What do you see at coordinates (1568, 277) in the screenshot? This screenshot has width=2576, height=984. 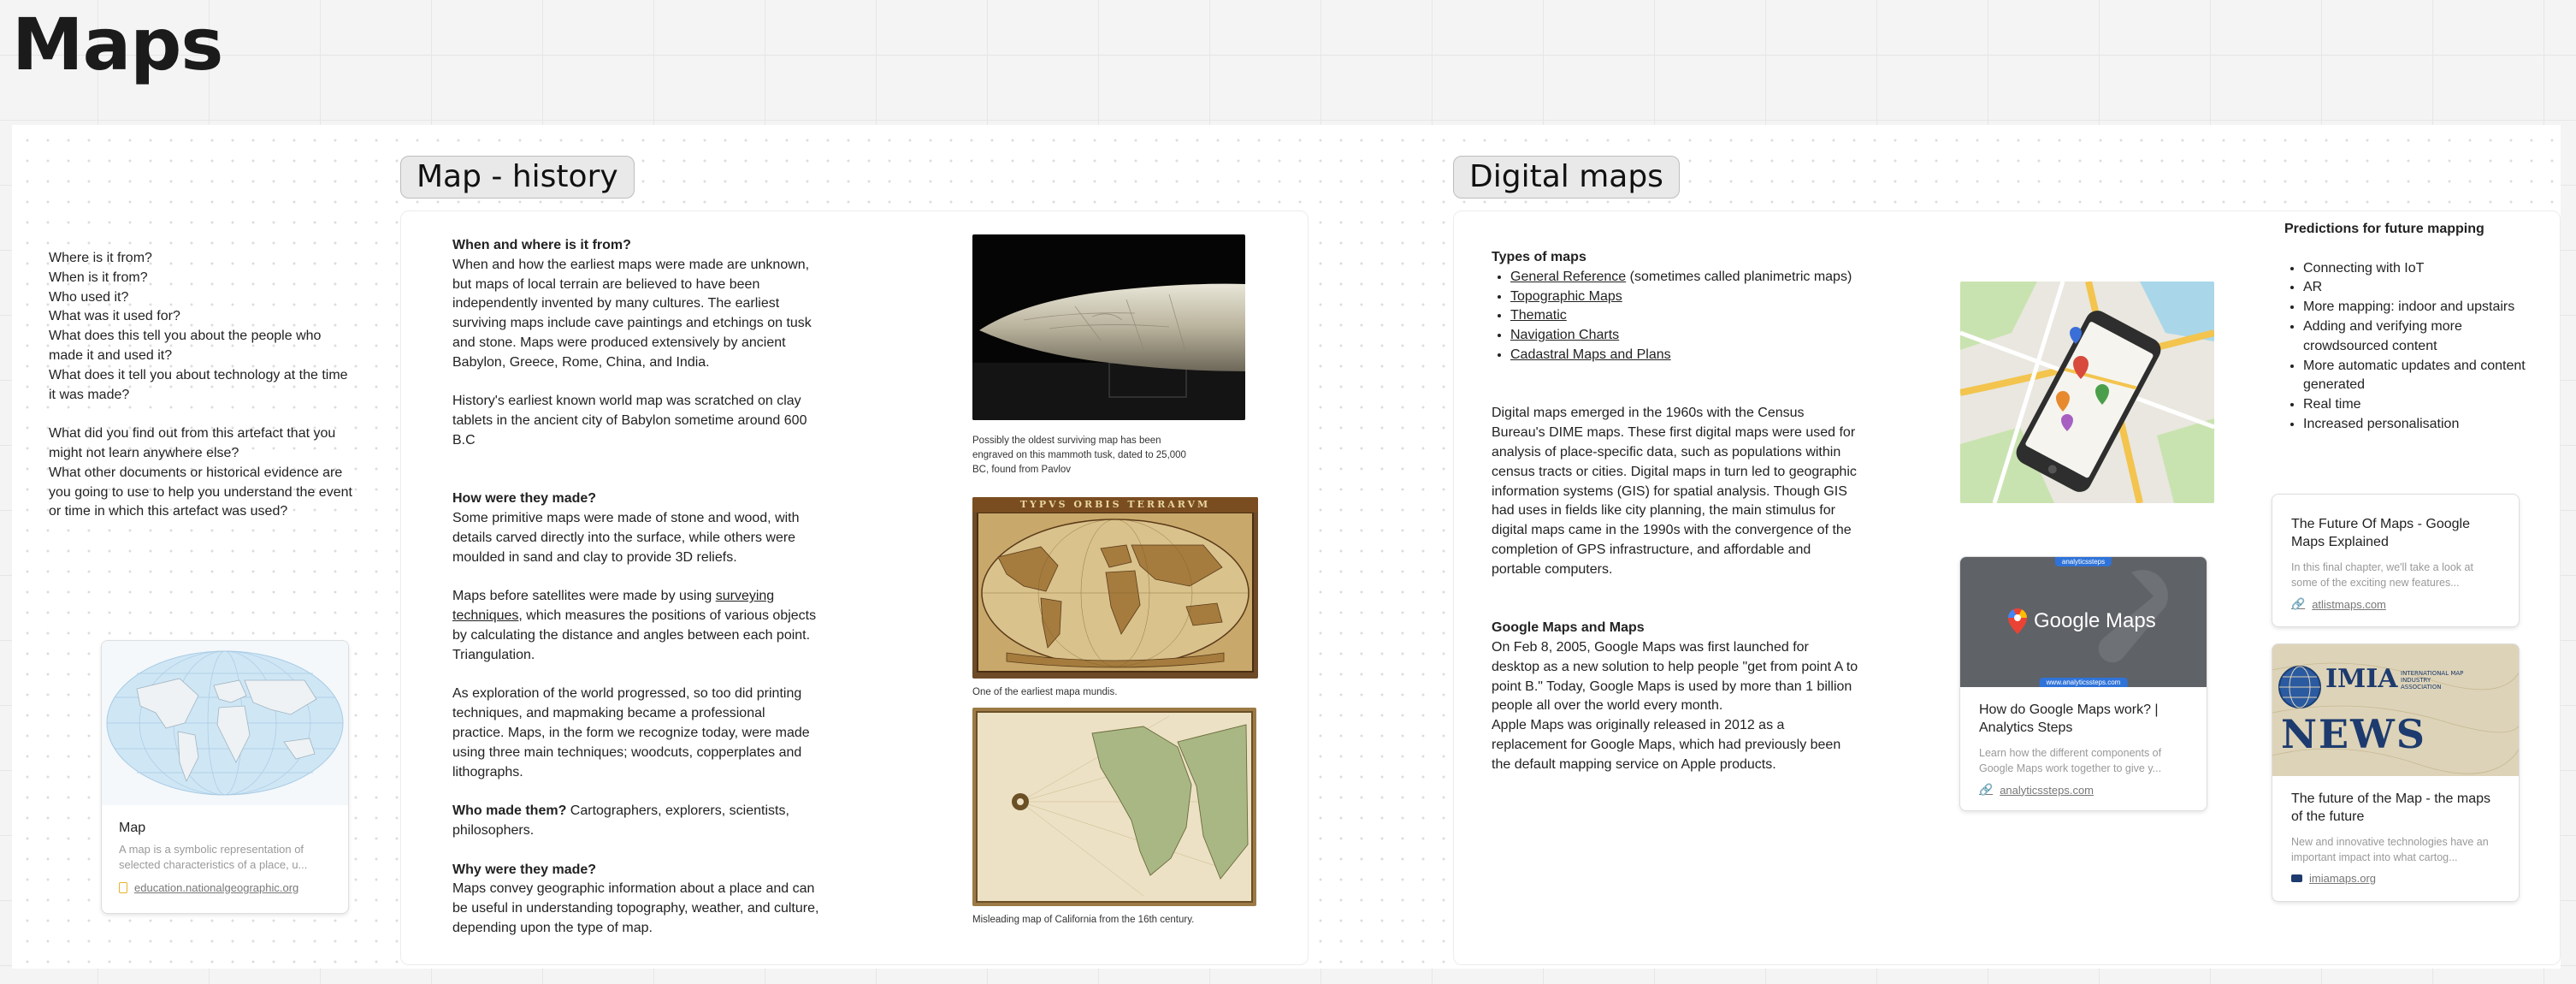 I see `map-type-link: General Reference` at bounding box center [1568, 277].